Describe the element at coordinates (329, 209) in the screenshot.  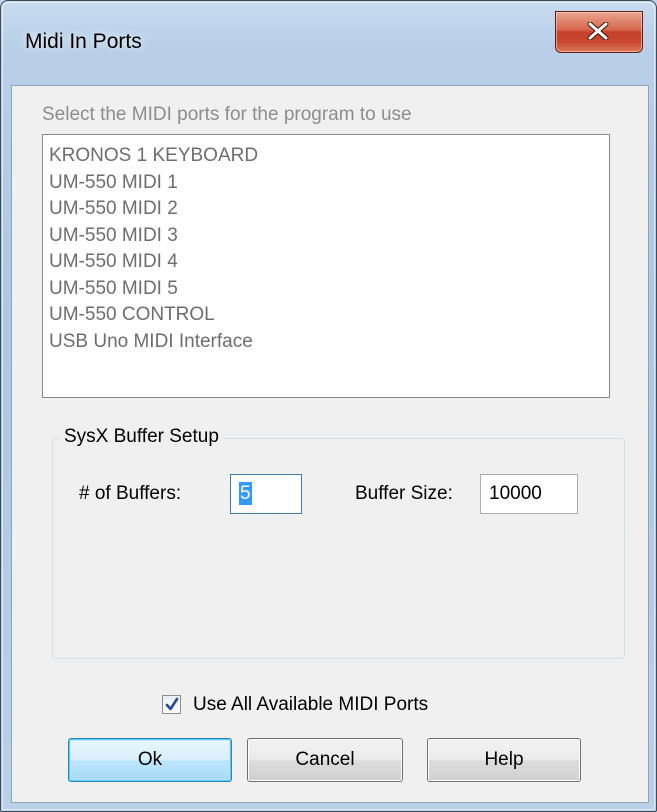
I see `list-item: UM-550 MIDI 2` at that location.